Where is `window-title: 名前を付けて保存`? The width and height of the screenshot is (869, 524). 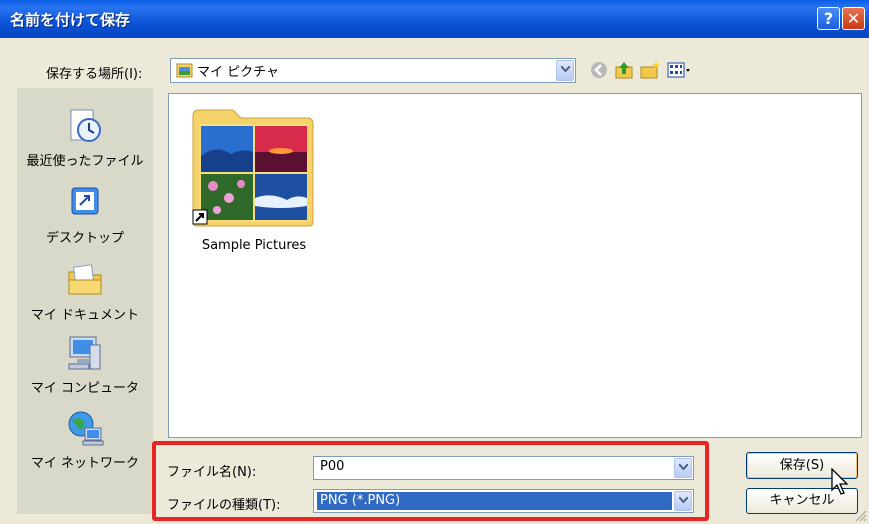 window-title: 名前を付けて保存 is located at coordinates (70, 20).